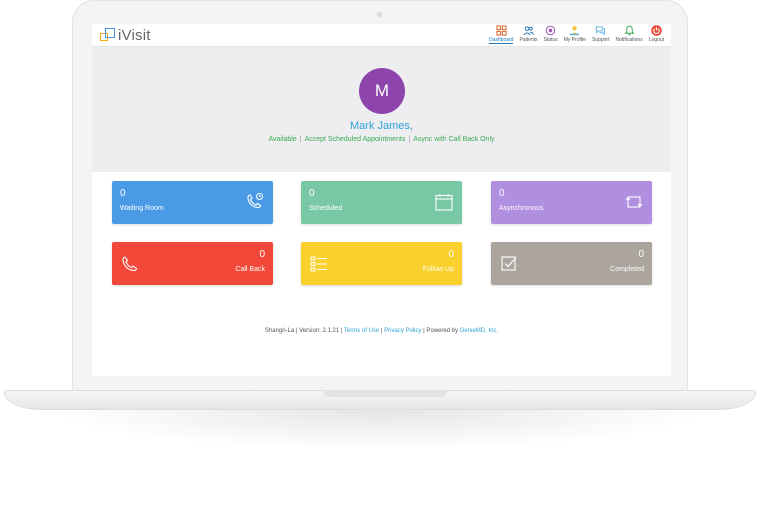 The width and height of the screenshot is (760, 515). Describe the element at coordinates (528, 31) in the screenshot. I see `patients-icon` at that location.